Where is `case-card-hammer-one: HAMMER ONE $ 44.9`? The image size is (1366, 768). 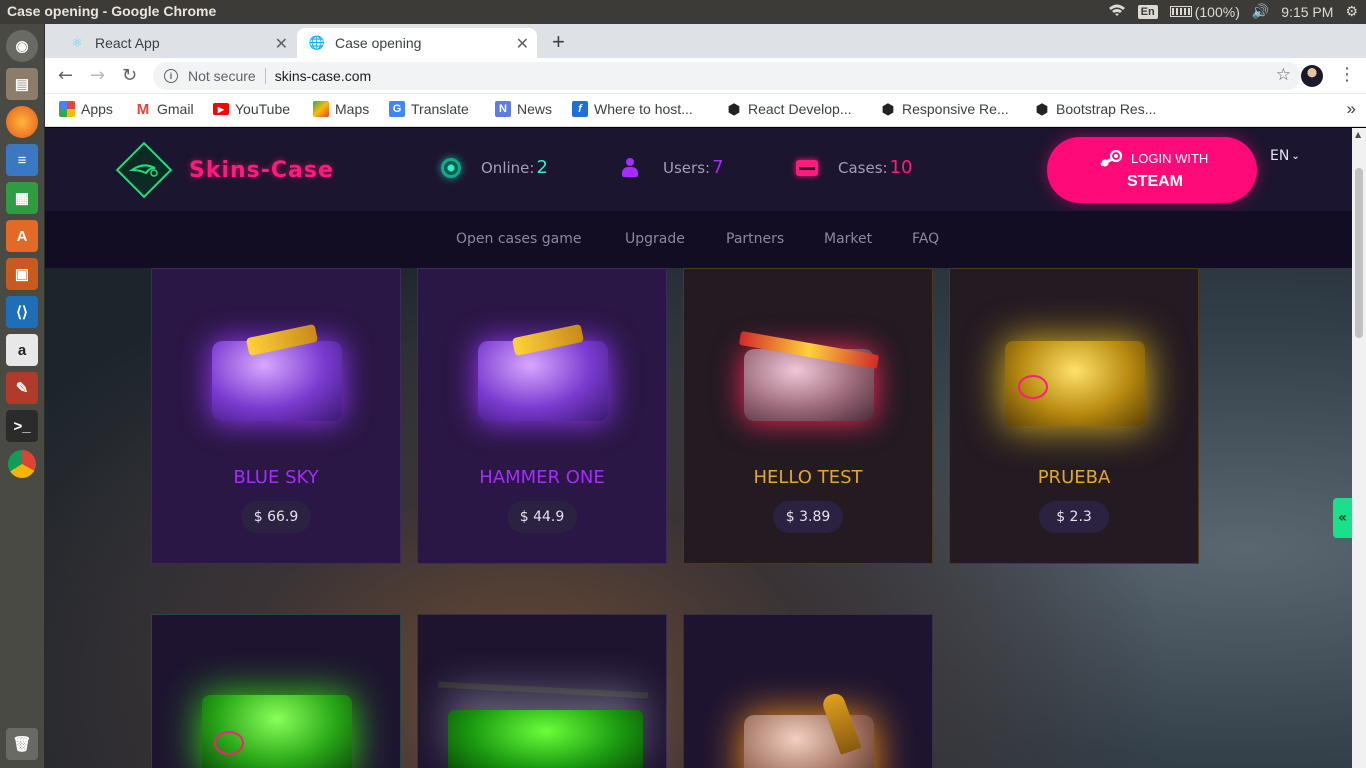
case-card-hammer-one: HAMMER ONE $ 44.9 is located at coordinates (542, 416).